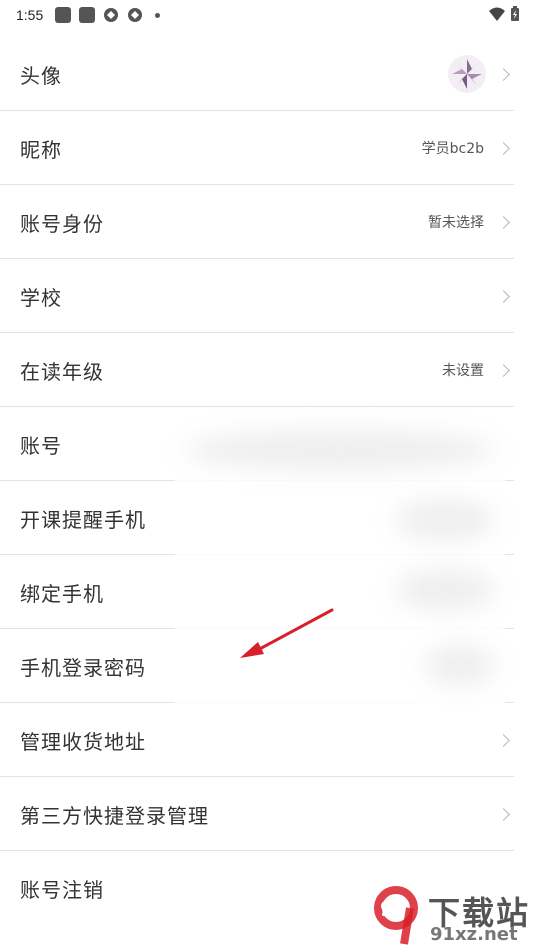 The height and width of the screenshot is (950, 534). Describe the element at coordinates (463, 371) in the screenshot. I see `row-value: 未设置` at that location.